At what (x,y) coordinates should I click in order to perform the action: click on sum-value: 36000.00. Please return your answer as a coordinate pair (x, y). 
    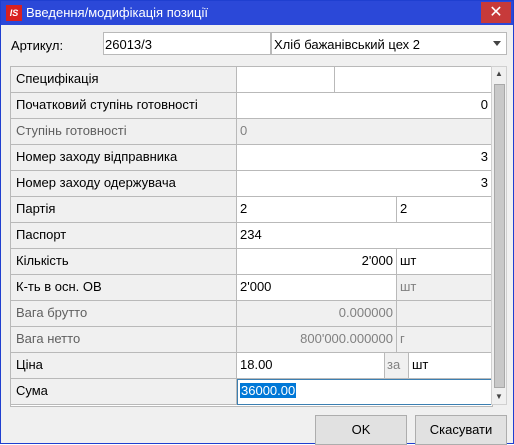
    Looking at the image, I should click on (268, 390).